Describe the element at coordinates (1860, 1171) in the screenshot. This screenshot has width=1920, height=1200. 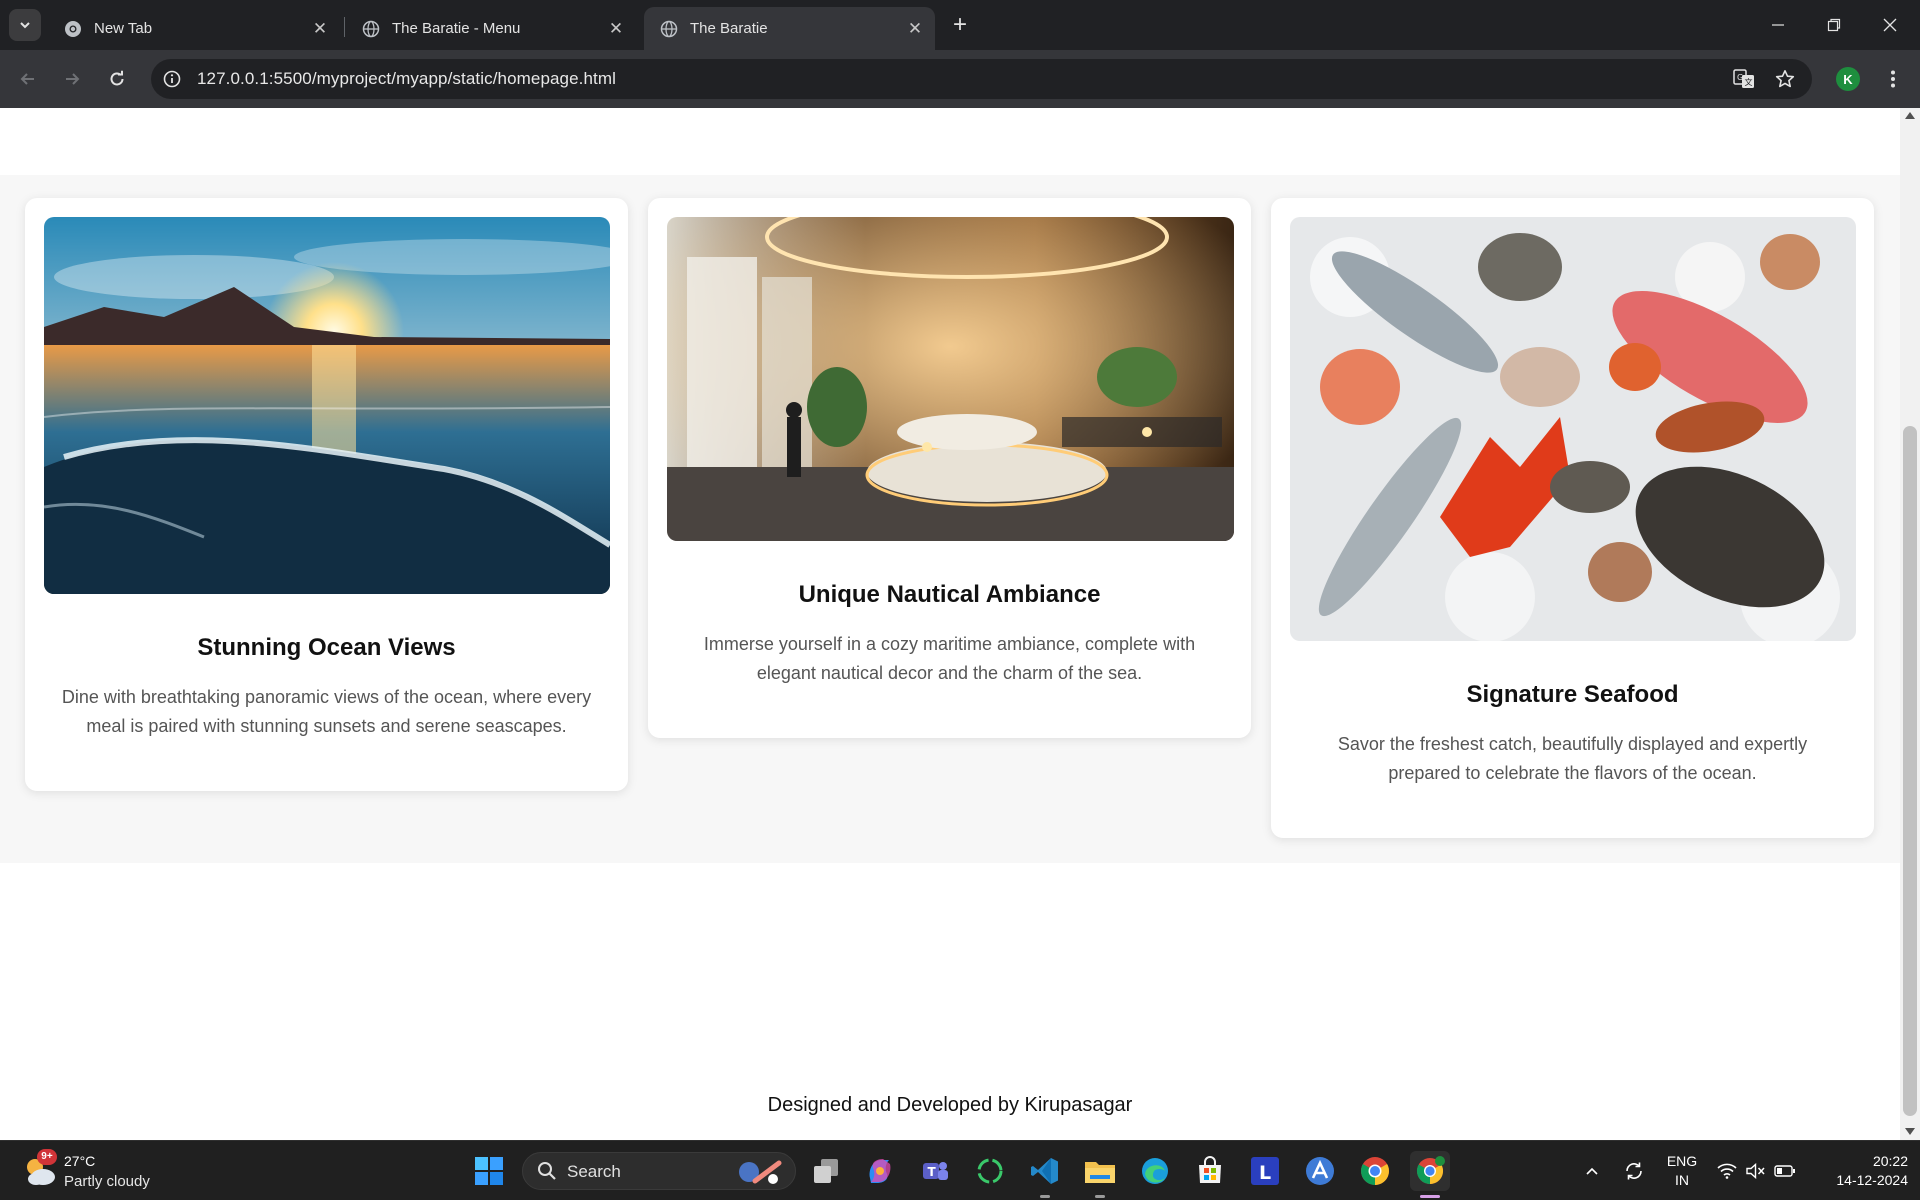
I see `system-clock: 20:22 14-12-2024` at that location.